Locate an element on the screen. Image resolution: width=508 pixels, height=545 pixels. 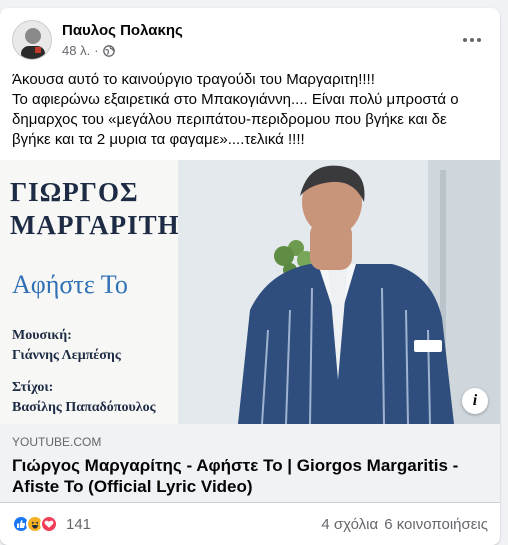
reactions-summary: 141 is located at coordinates (51, 524).